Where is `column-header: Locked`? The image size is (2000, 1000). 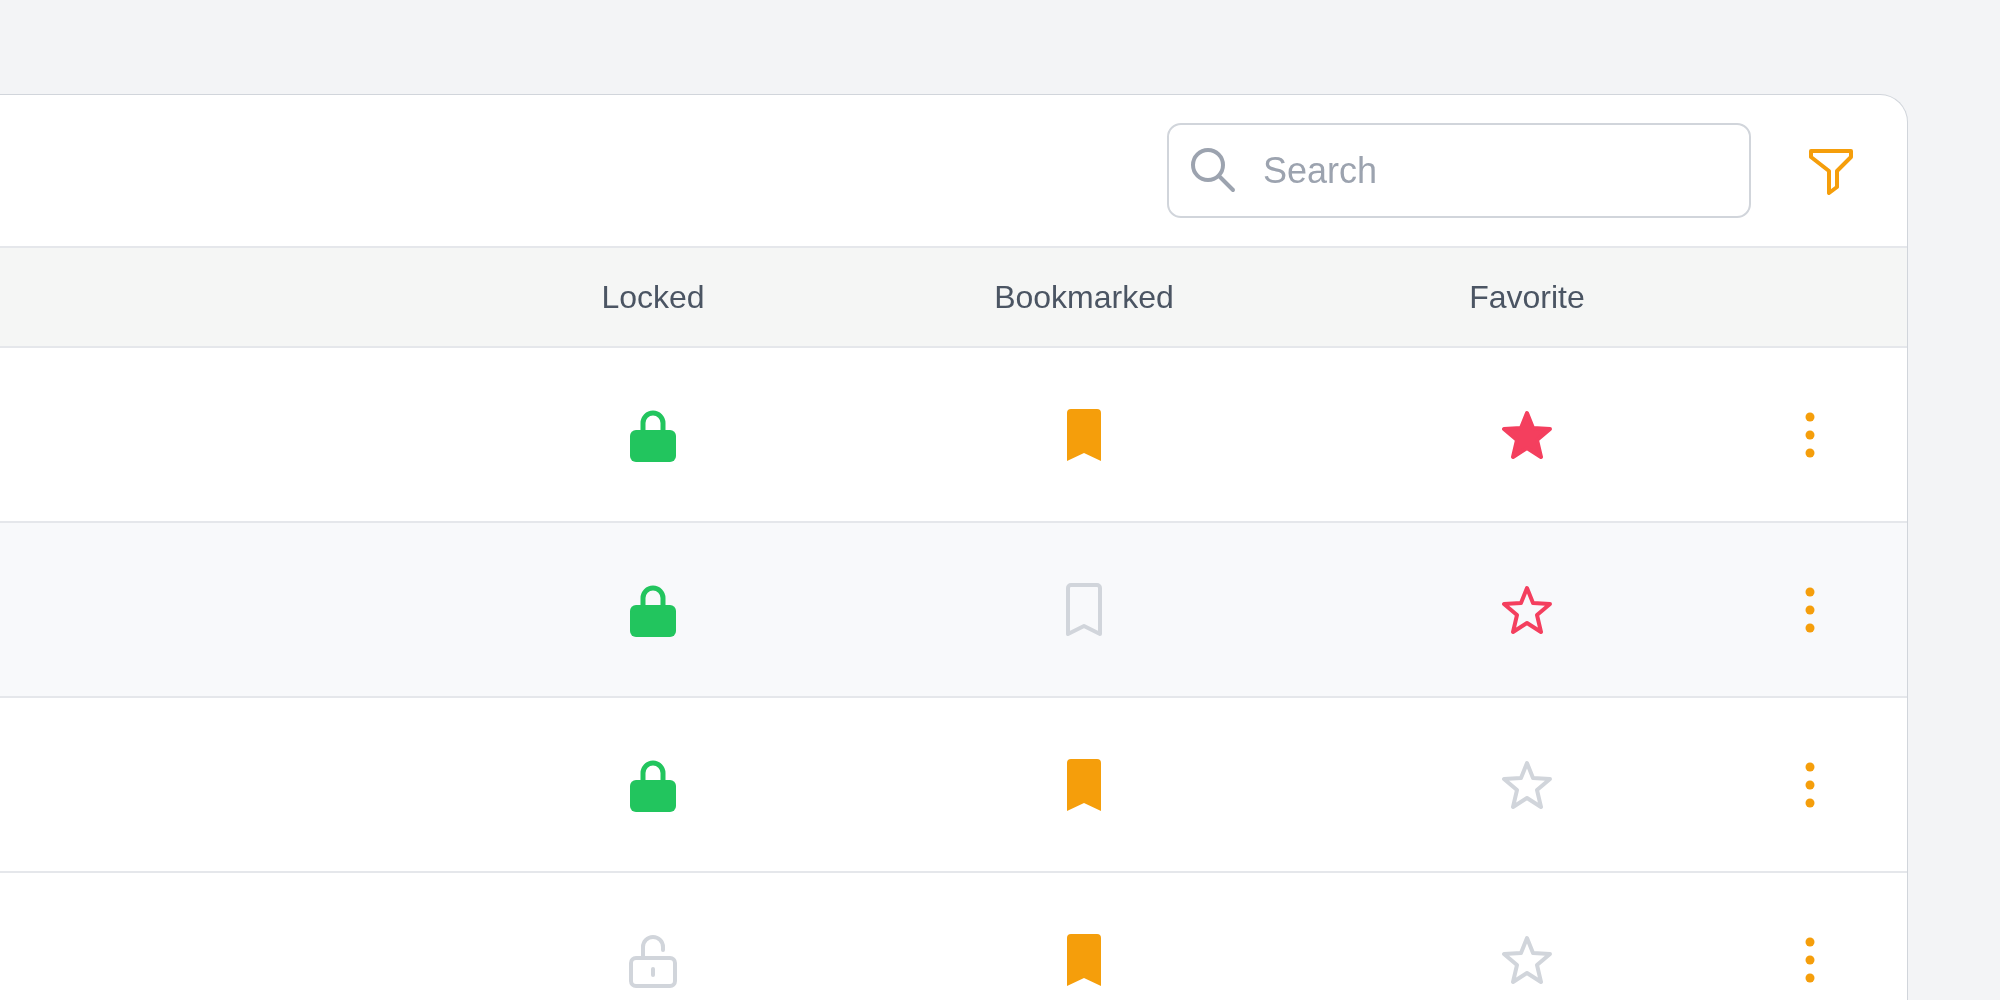 column-header: Locked is located at coordinates (653, 297).